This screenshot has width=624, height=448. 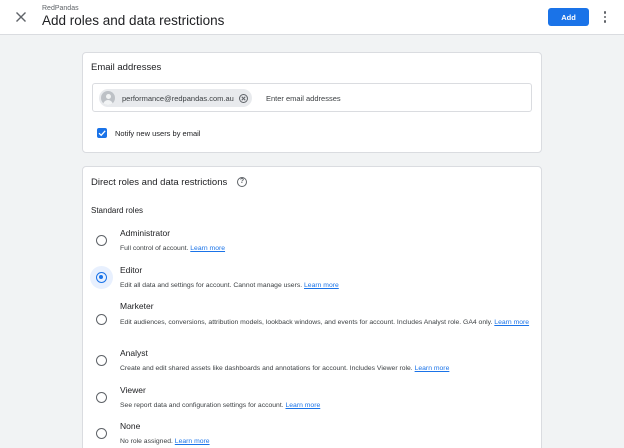 I want to click on role-desc-text: Full control of account., so click(x=154, y=248).